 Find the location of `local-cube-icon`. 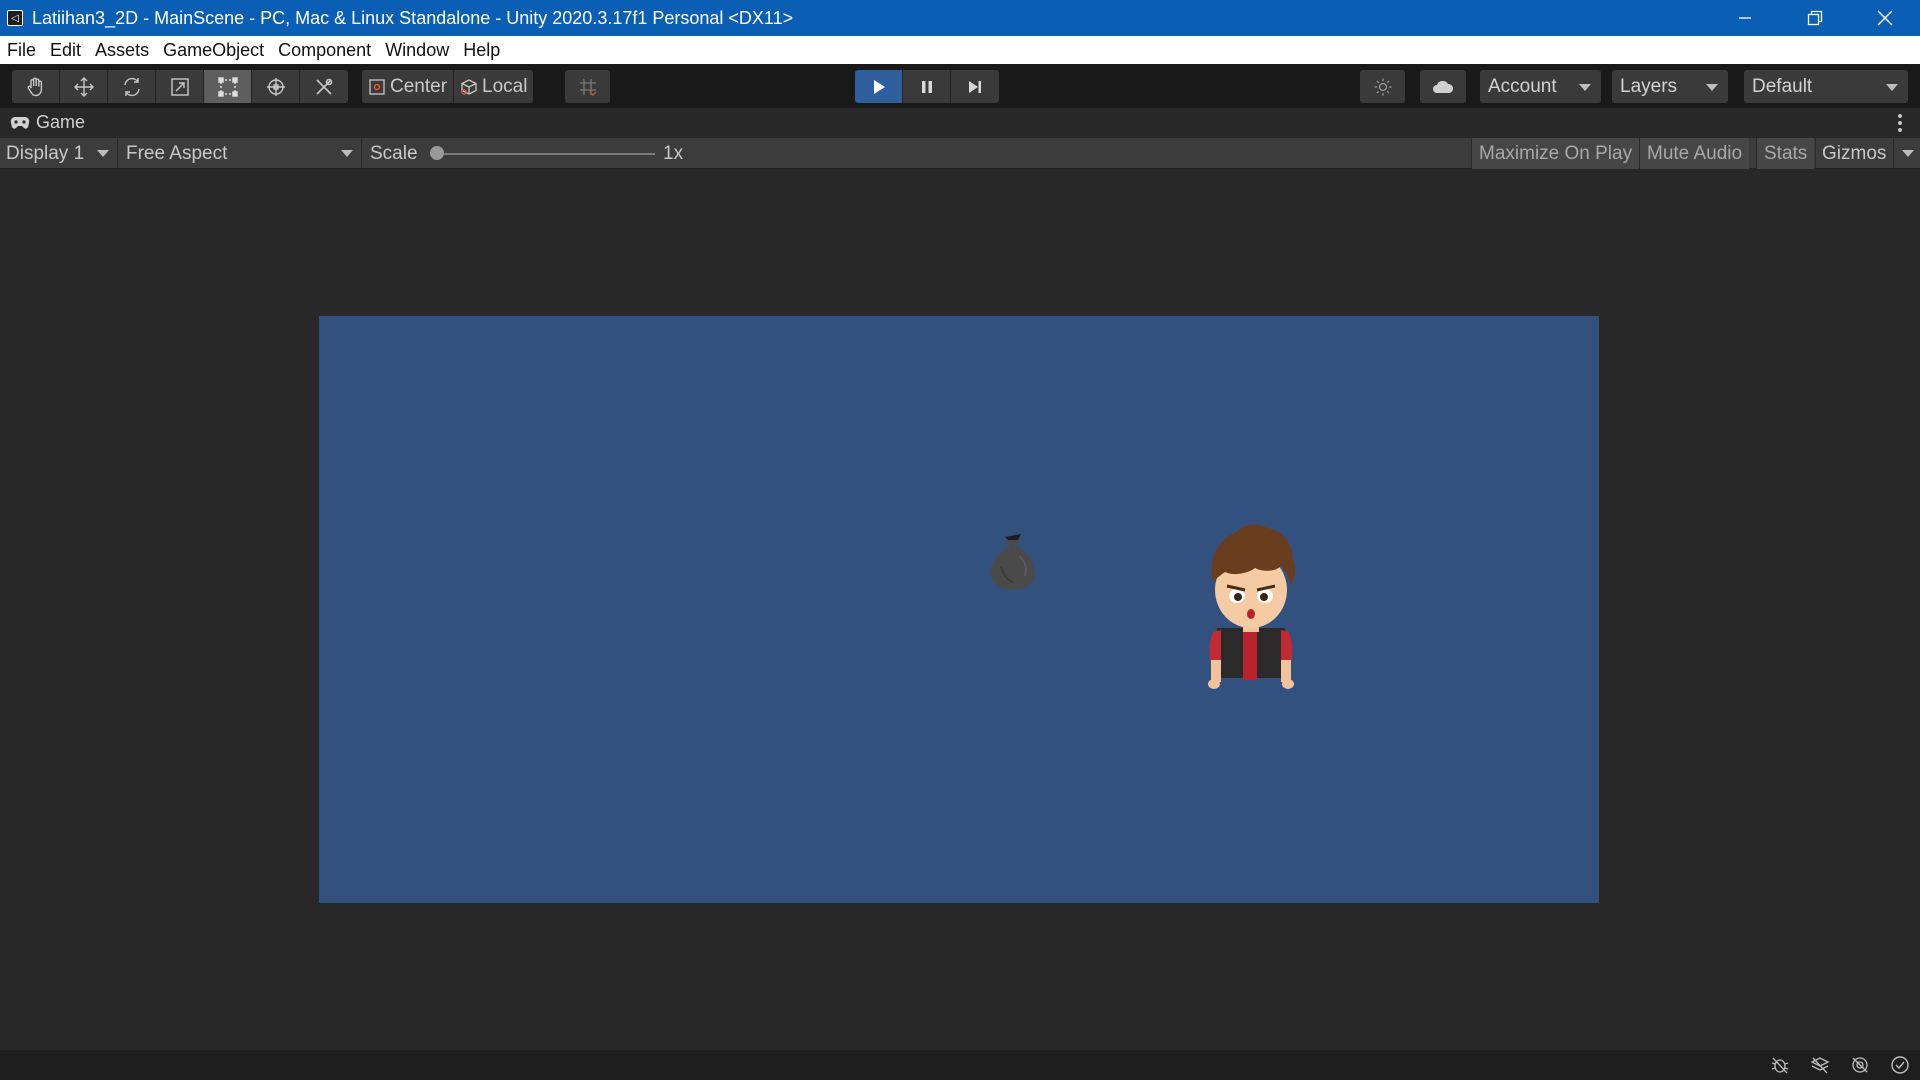

local-cube-icon is located at coordinates (469, 86).